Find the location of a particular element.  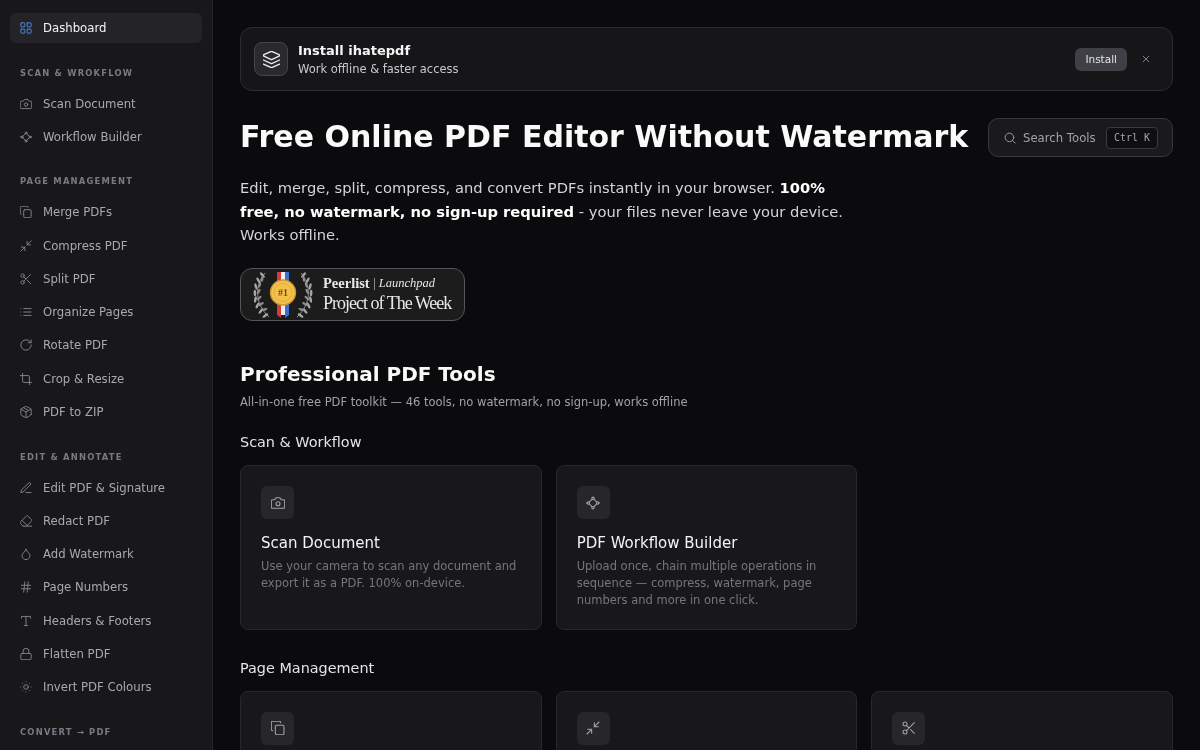

sidebar-item: Dashboard is located at coordinates (106, 28).